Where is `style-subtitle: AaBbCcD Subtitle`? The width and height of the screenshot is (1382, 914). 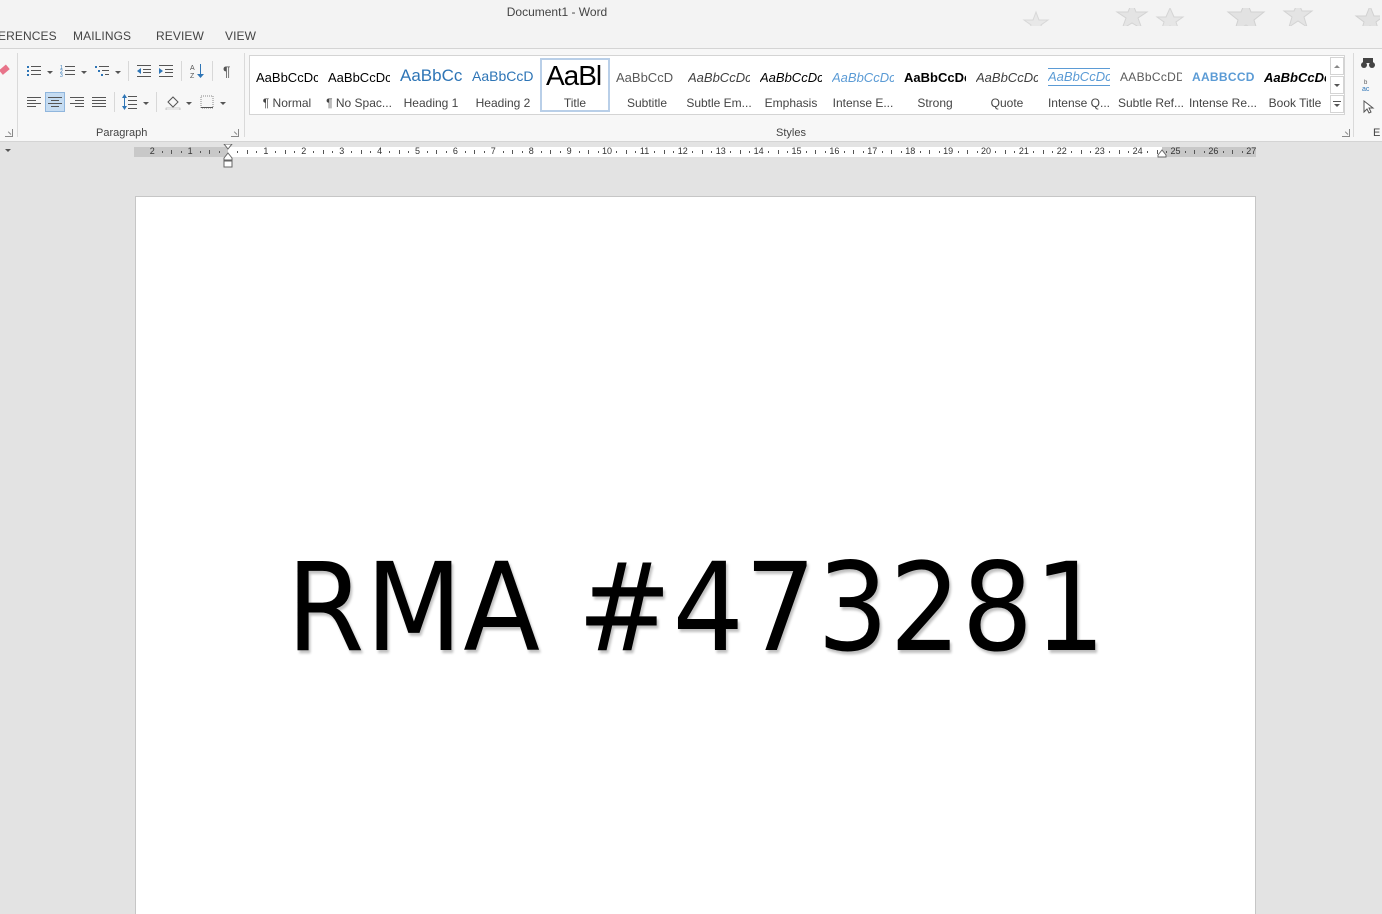 style-subtitle: AaBbCcD Subtitle is located at coordinates (647, 85).